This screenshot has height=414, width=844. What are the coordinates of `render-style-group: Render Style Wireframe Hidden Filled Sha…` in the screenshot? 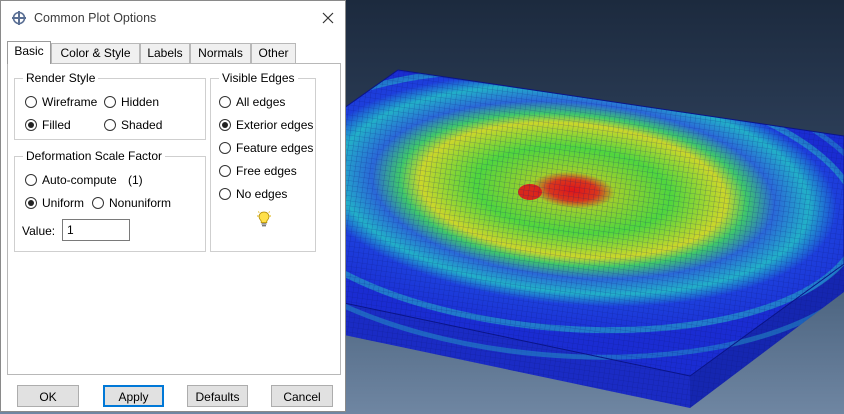 It's located at (110, 105).